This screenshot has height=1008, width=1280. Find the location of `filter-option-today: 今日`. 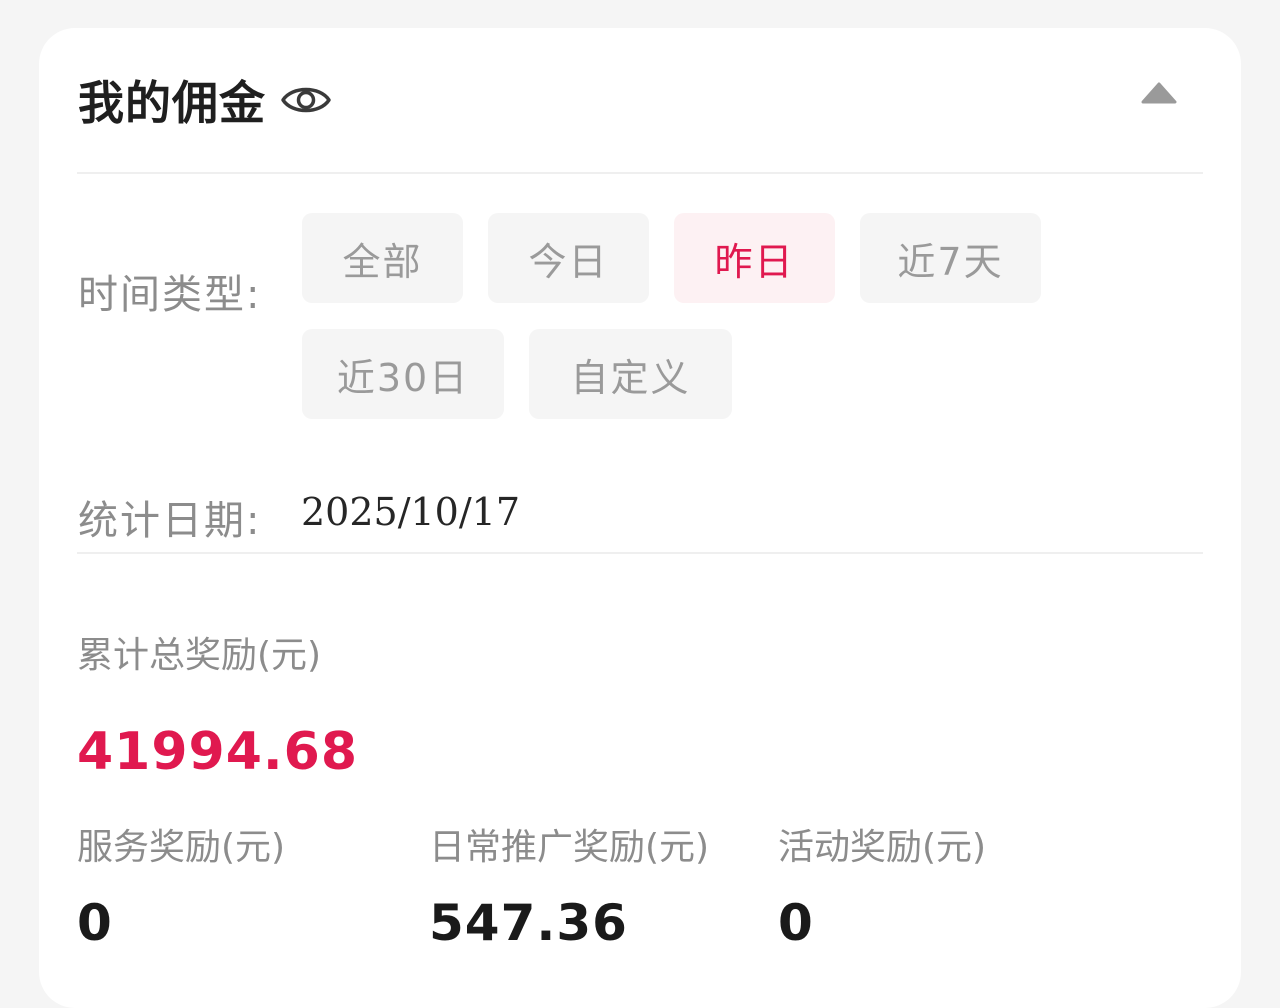

filter-option-today: 今日 is located at coordinates (568, 258).